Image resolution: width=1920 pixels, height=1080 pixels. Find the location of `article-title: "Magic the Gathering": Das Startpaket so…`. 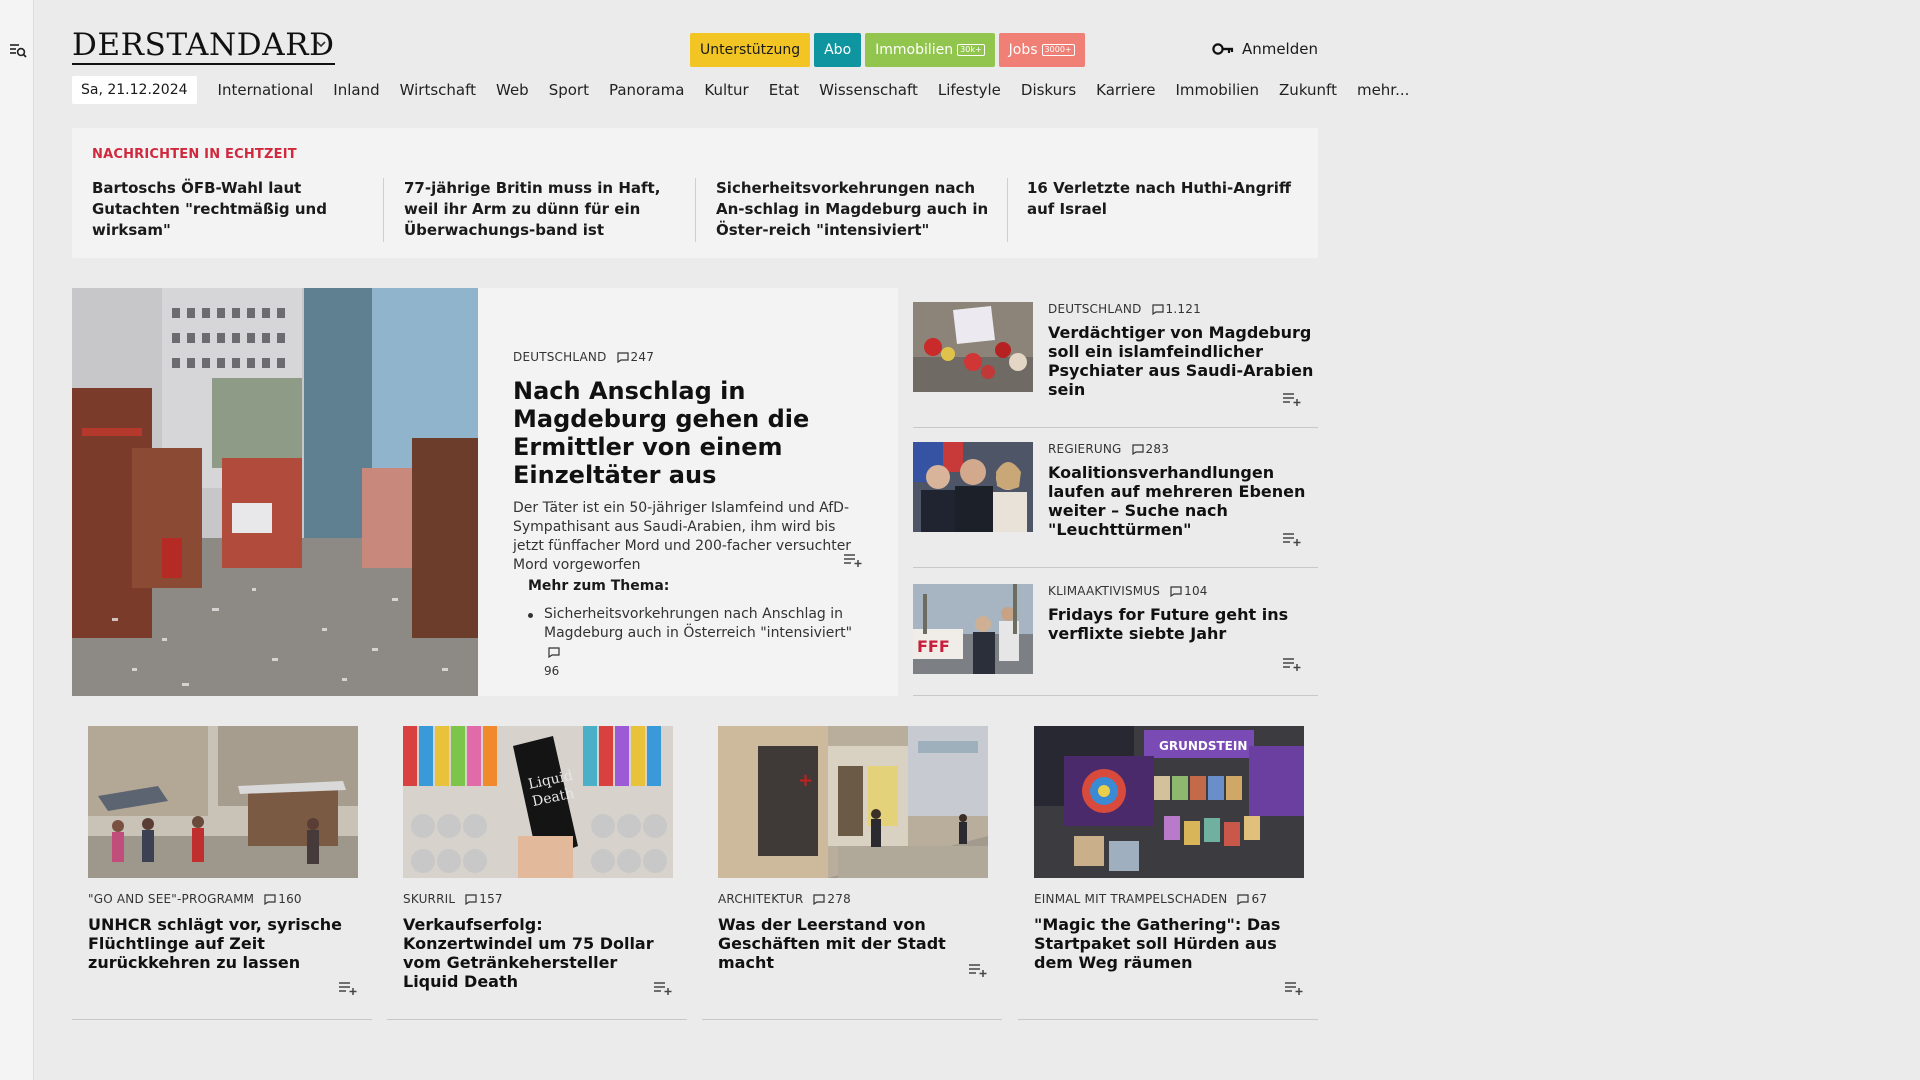

article-title: "Magic the Gathering": Das Startpaket so… is located at coordinates (1169, 943).